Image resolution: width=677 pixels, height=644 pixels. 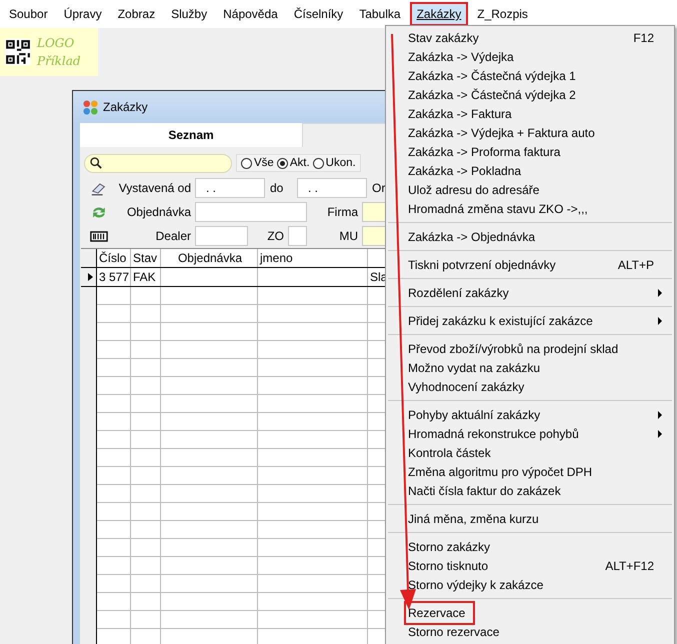 I want to click on search-icon, so click(x=96, y=163).